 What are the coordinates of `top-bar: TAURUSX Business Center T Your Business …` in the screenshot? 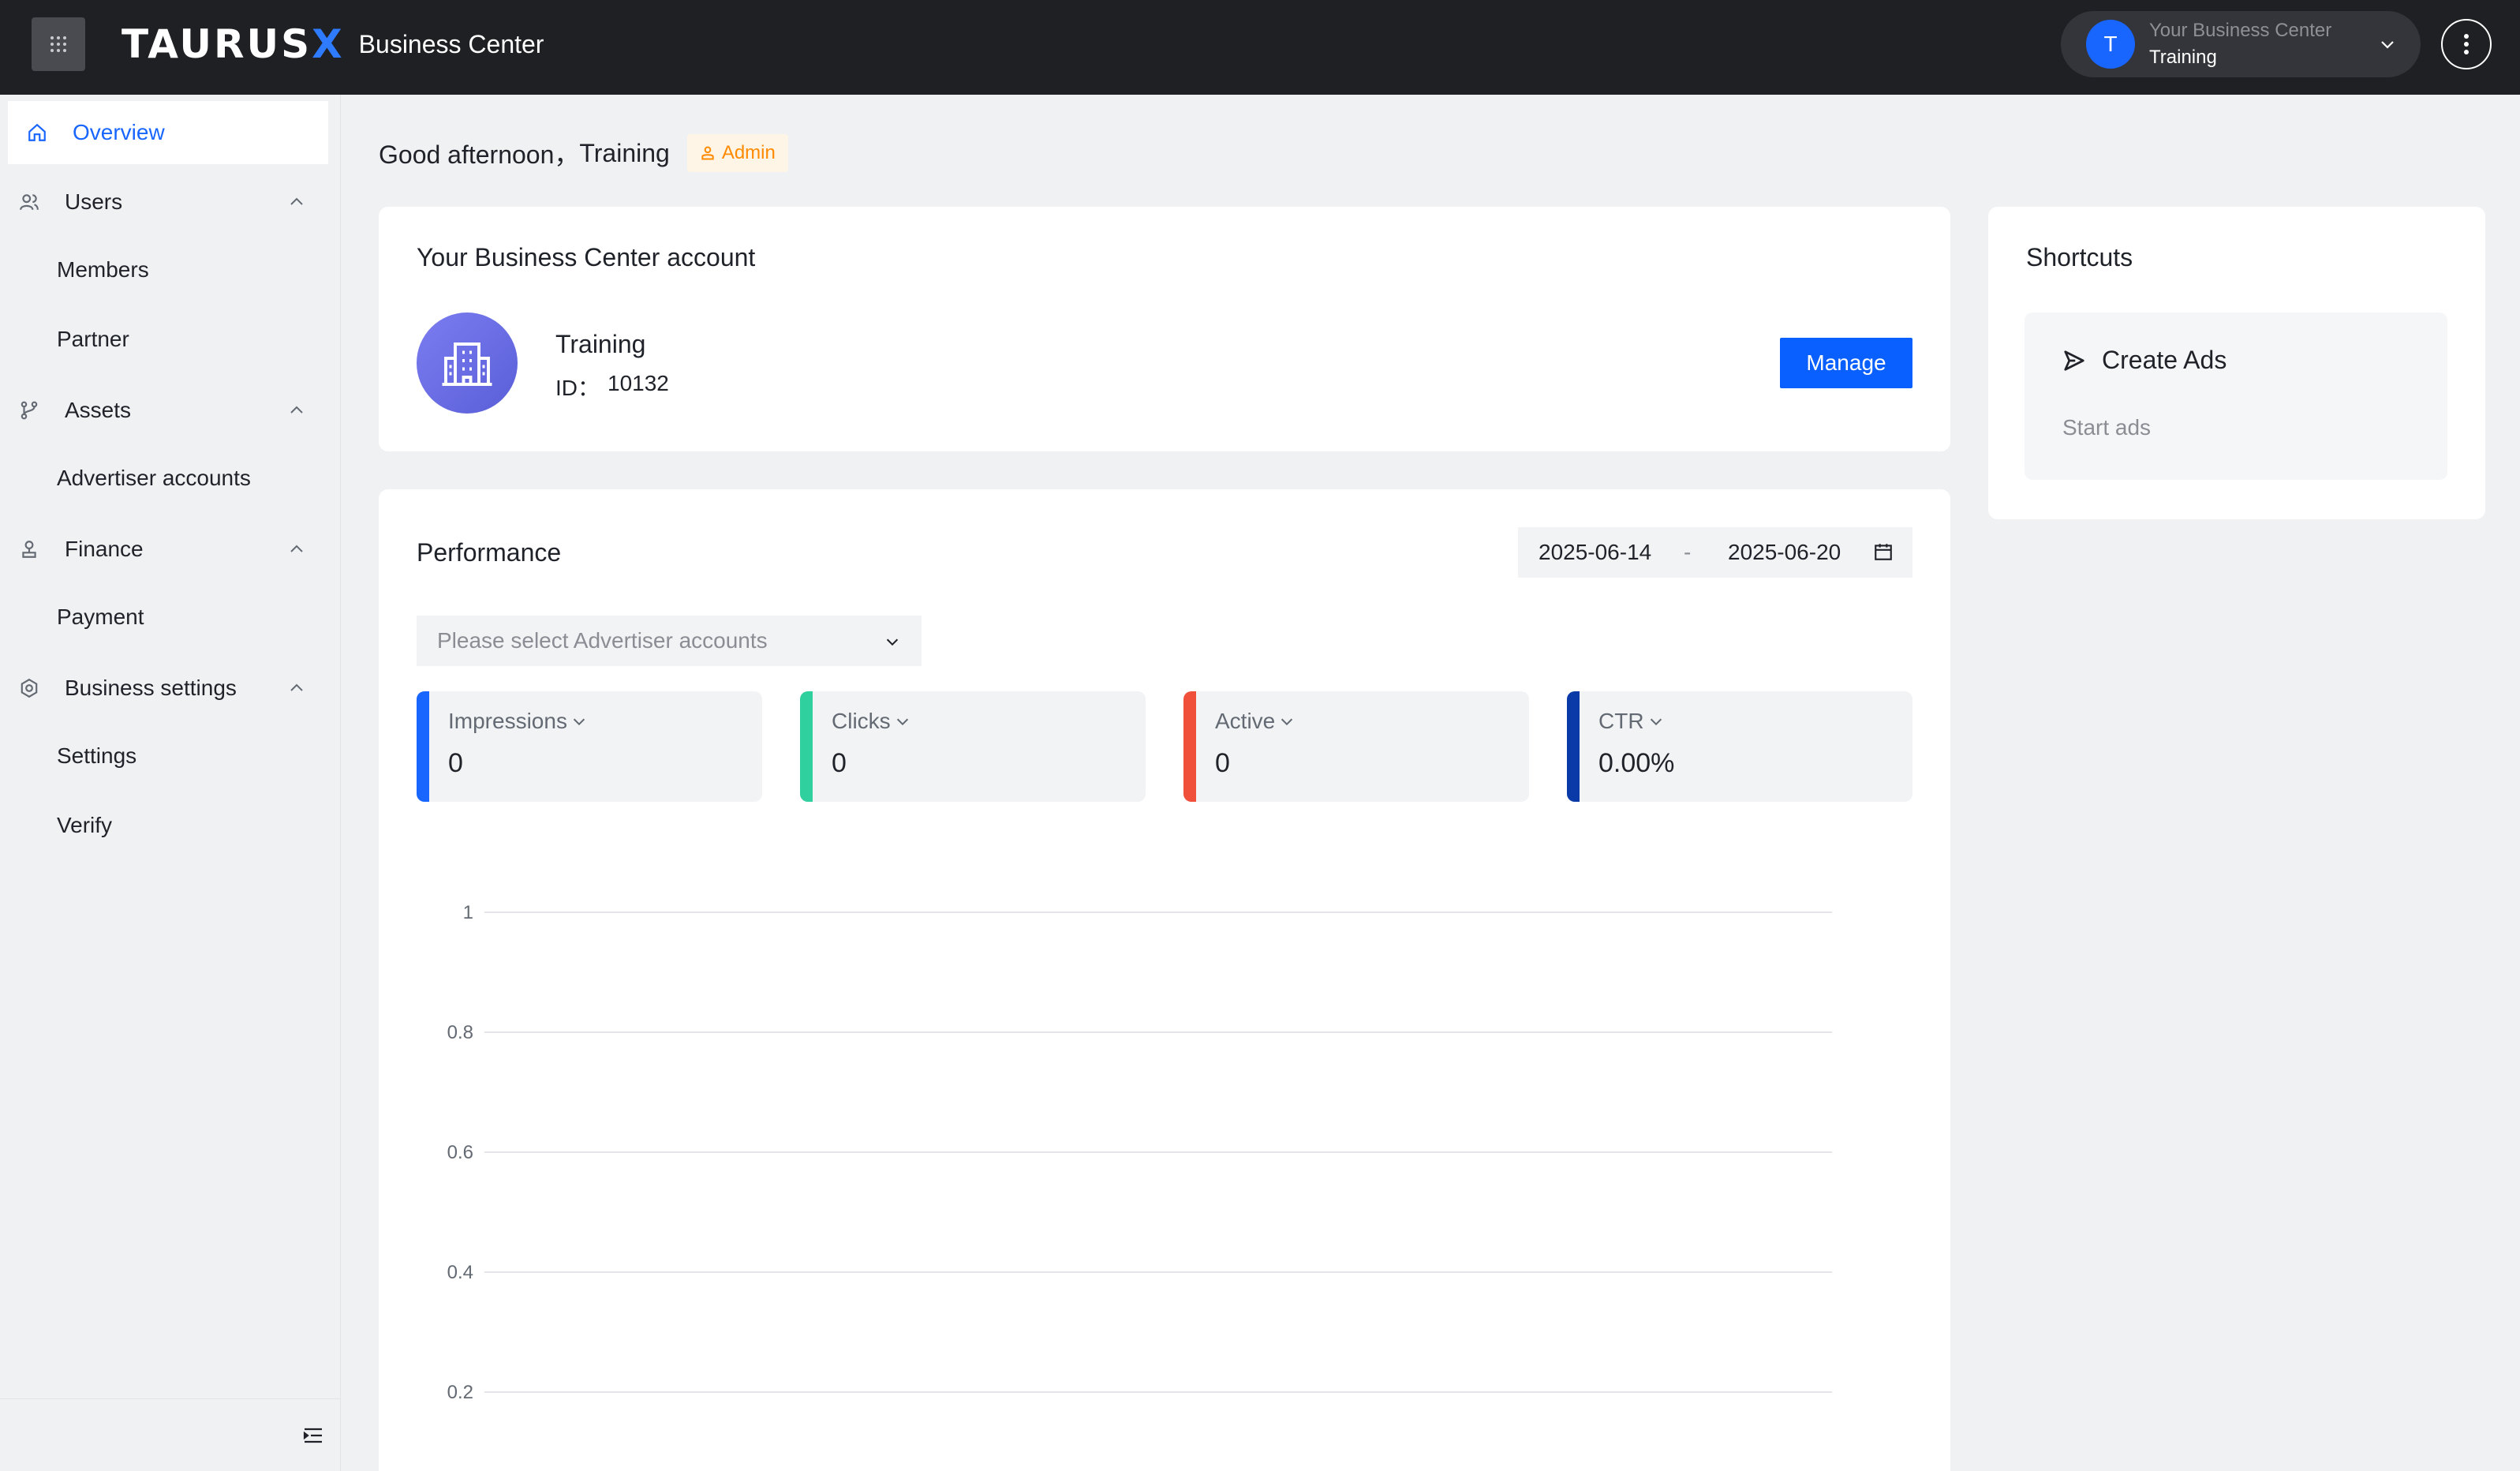 It's located at (1260, 47).